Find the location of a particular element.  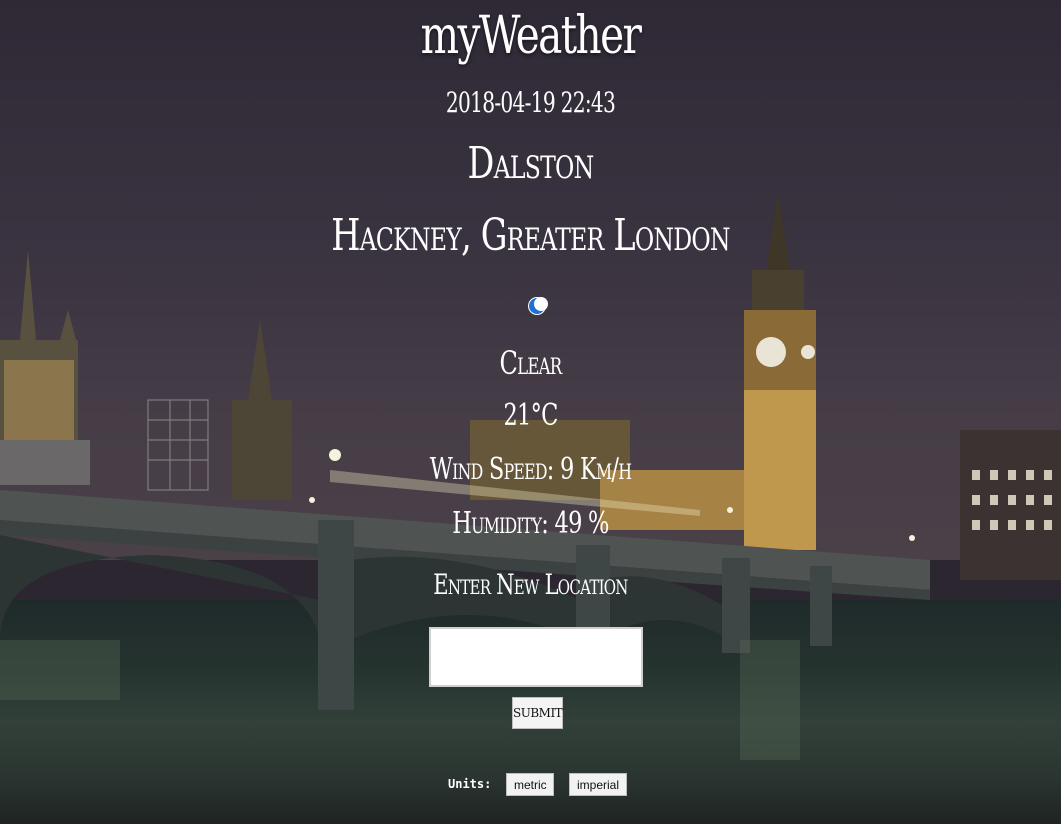

humidity-text: Humidity: 49 % is located at coordinates (530, 523).